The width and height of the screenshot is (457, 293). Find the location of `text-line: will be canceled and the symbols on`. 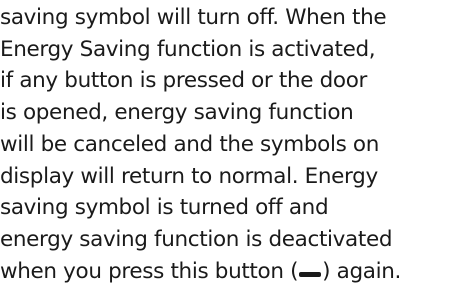

text-line: will be canceled and the symbols on is located at coordinates (190, 144).